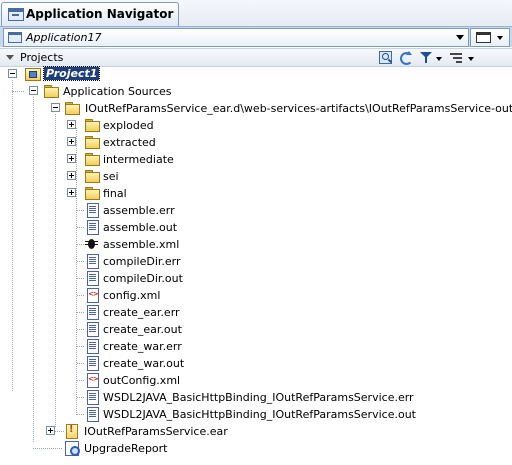  What do you see at coordinates (406, 58) in the screenshot?
I see `sync-icon` at bounding box center [406, 58].